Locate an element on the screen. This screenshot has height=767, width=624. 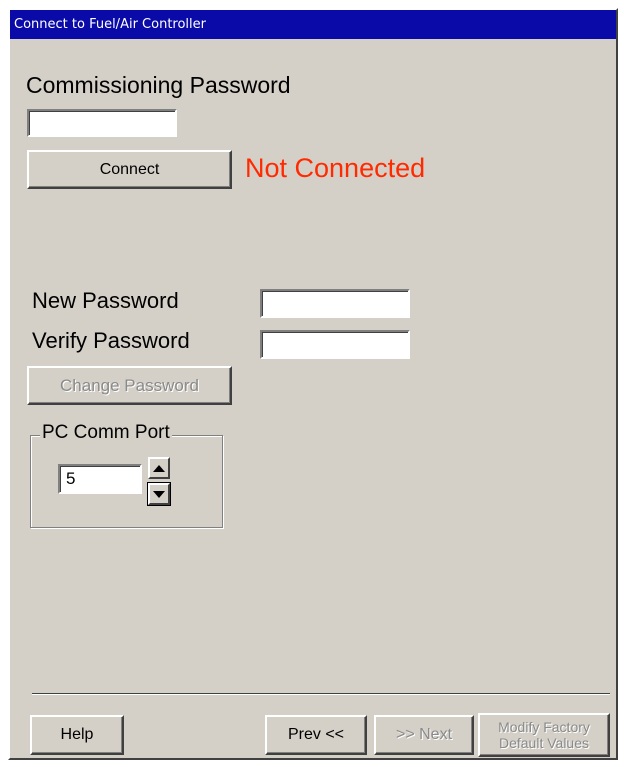
footer-divider is located at coordinates (321, 694).